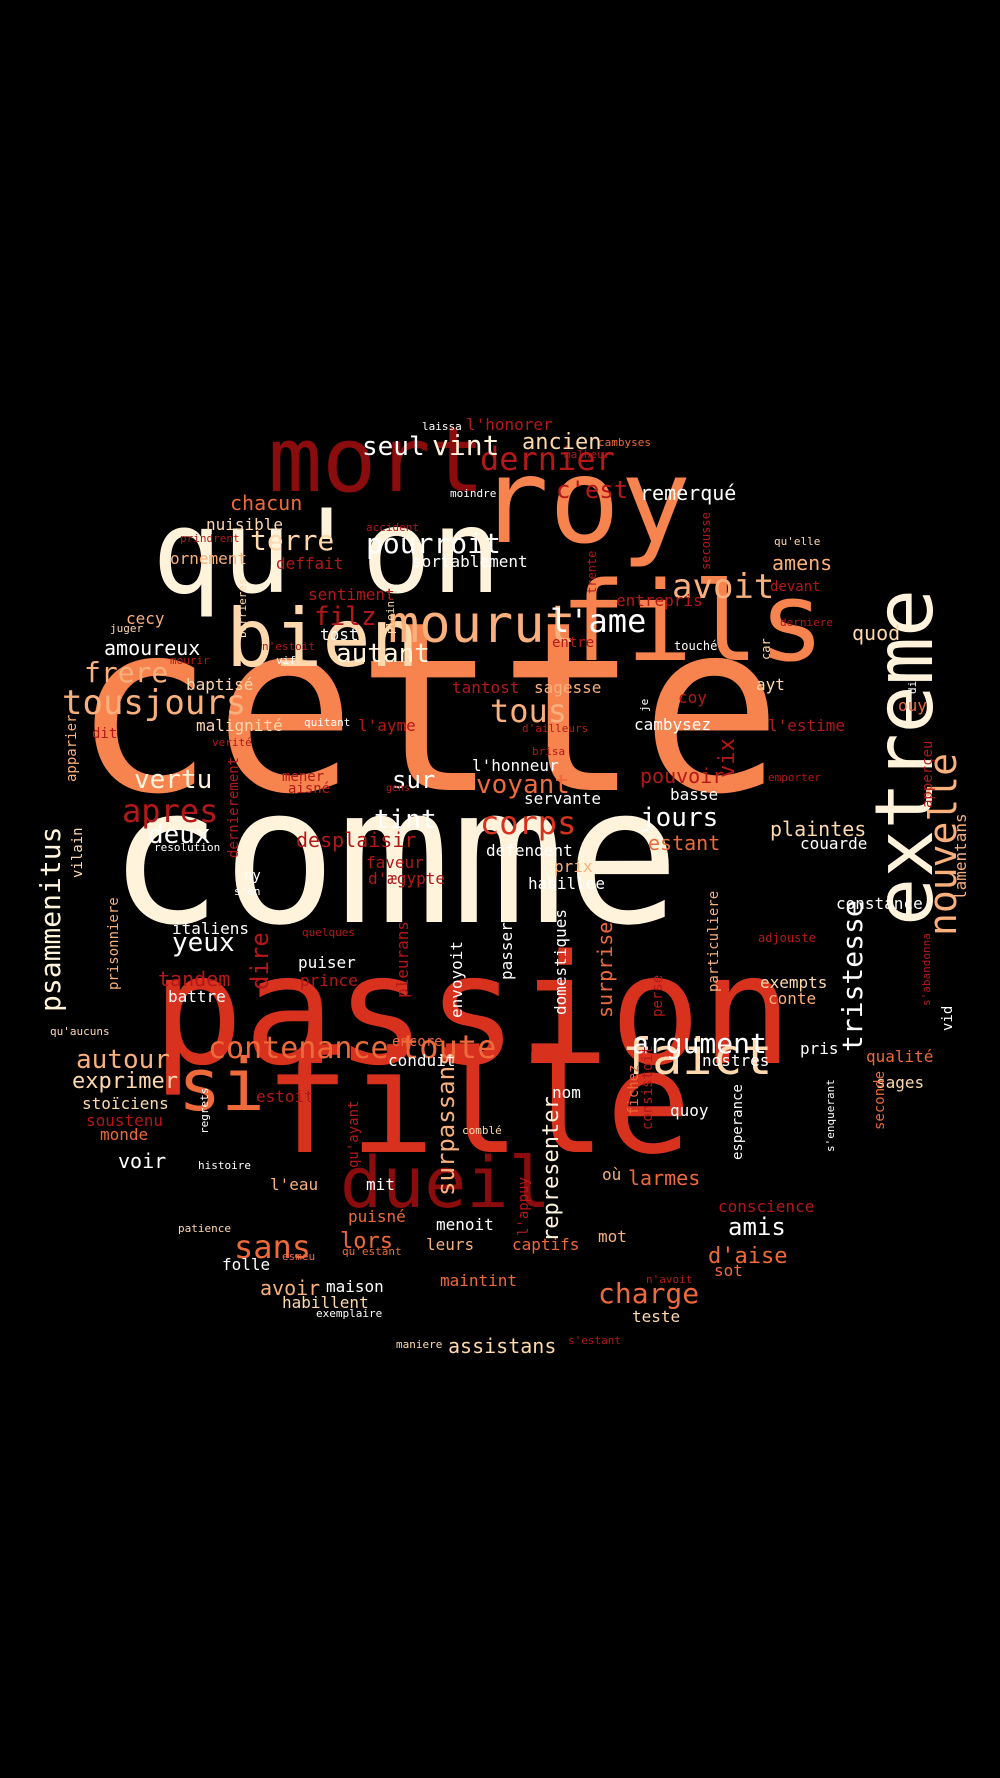 This screenshot has height=1778, width=1000. What do you see at coordinates (417, 1042) in the screenshot?
I see `word-107: encore` at bounding box center [417, 1042].